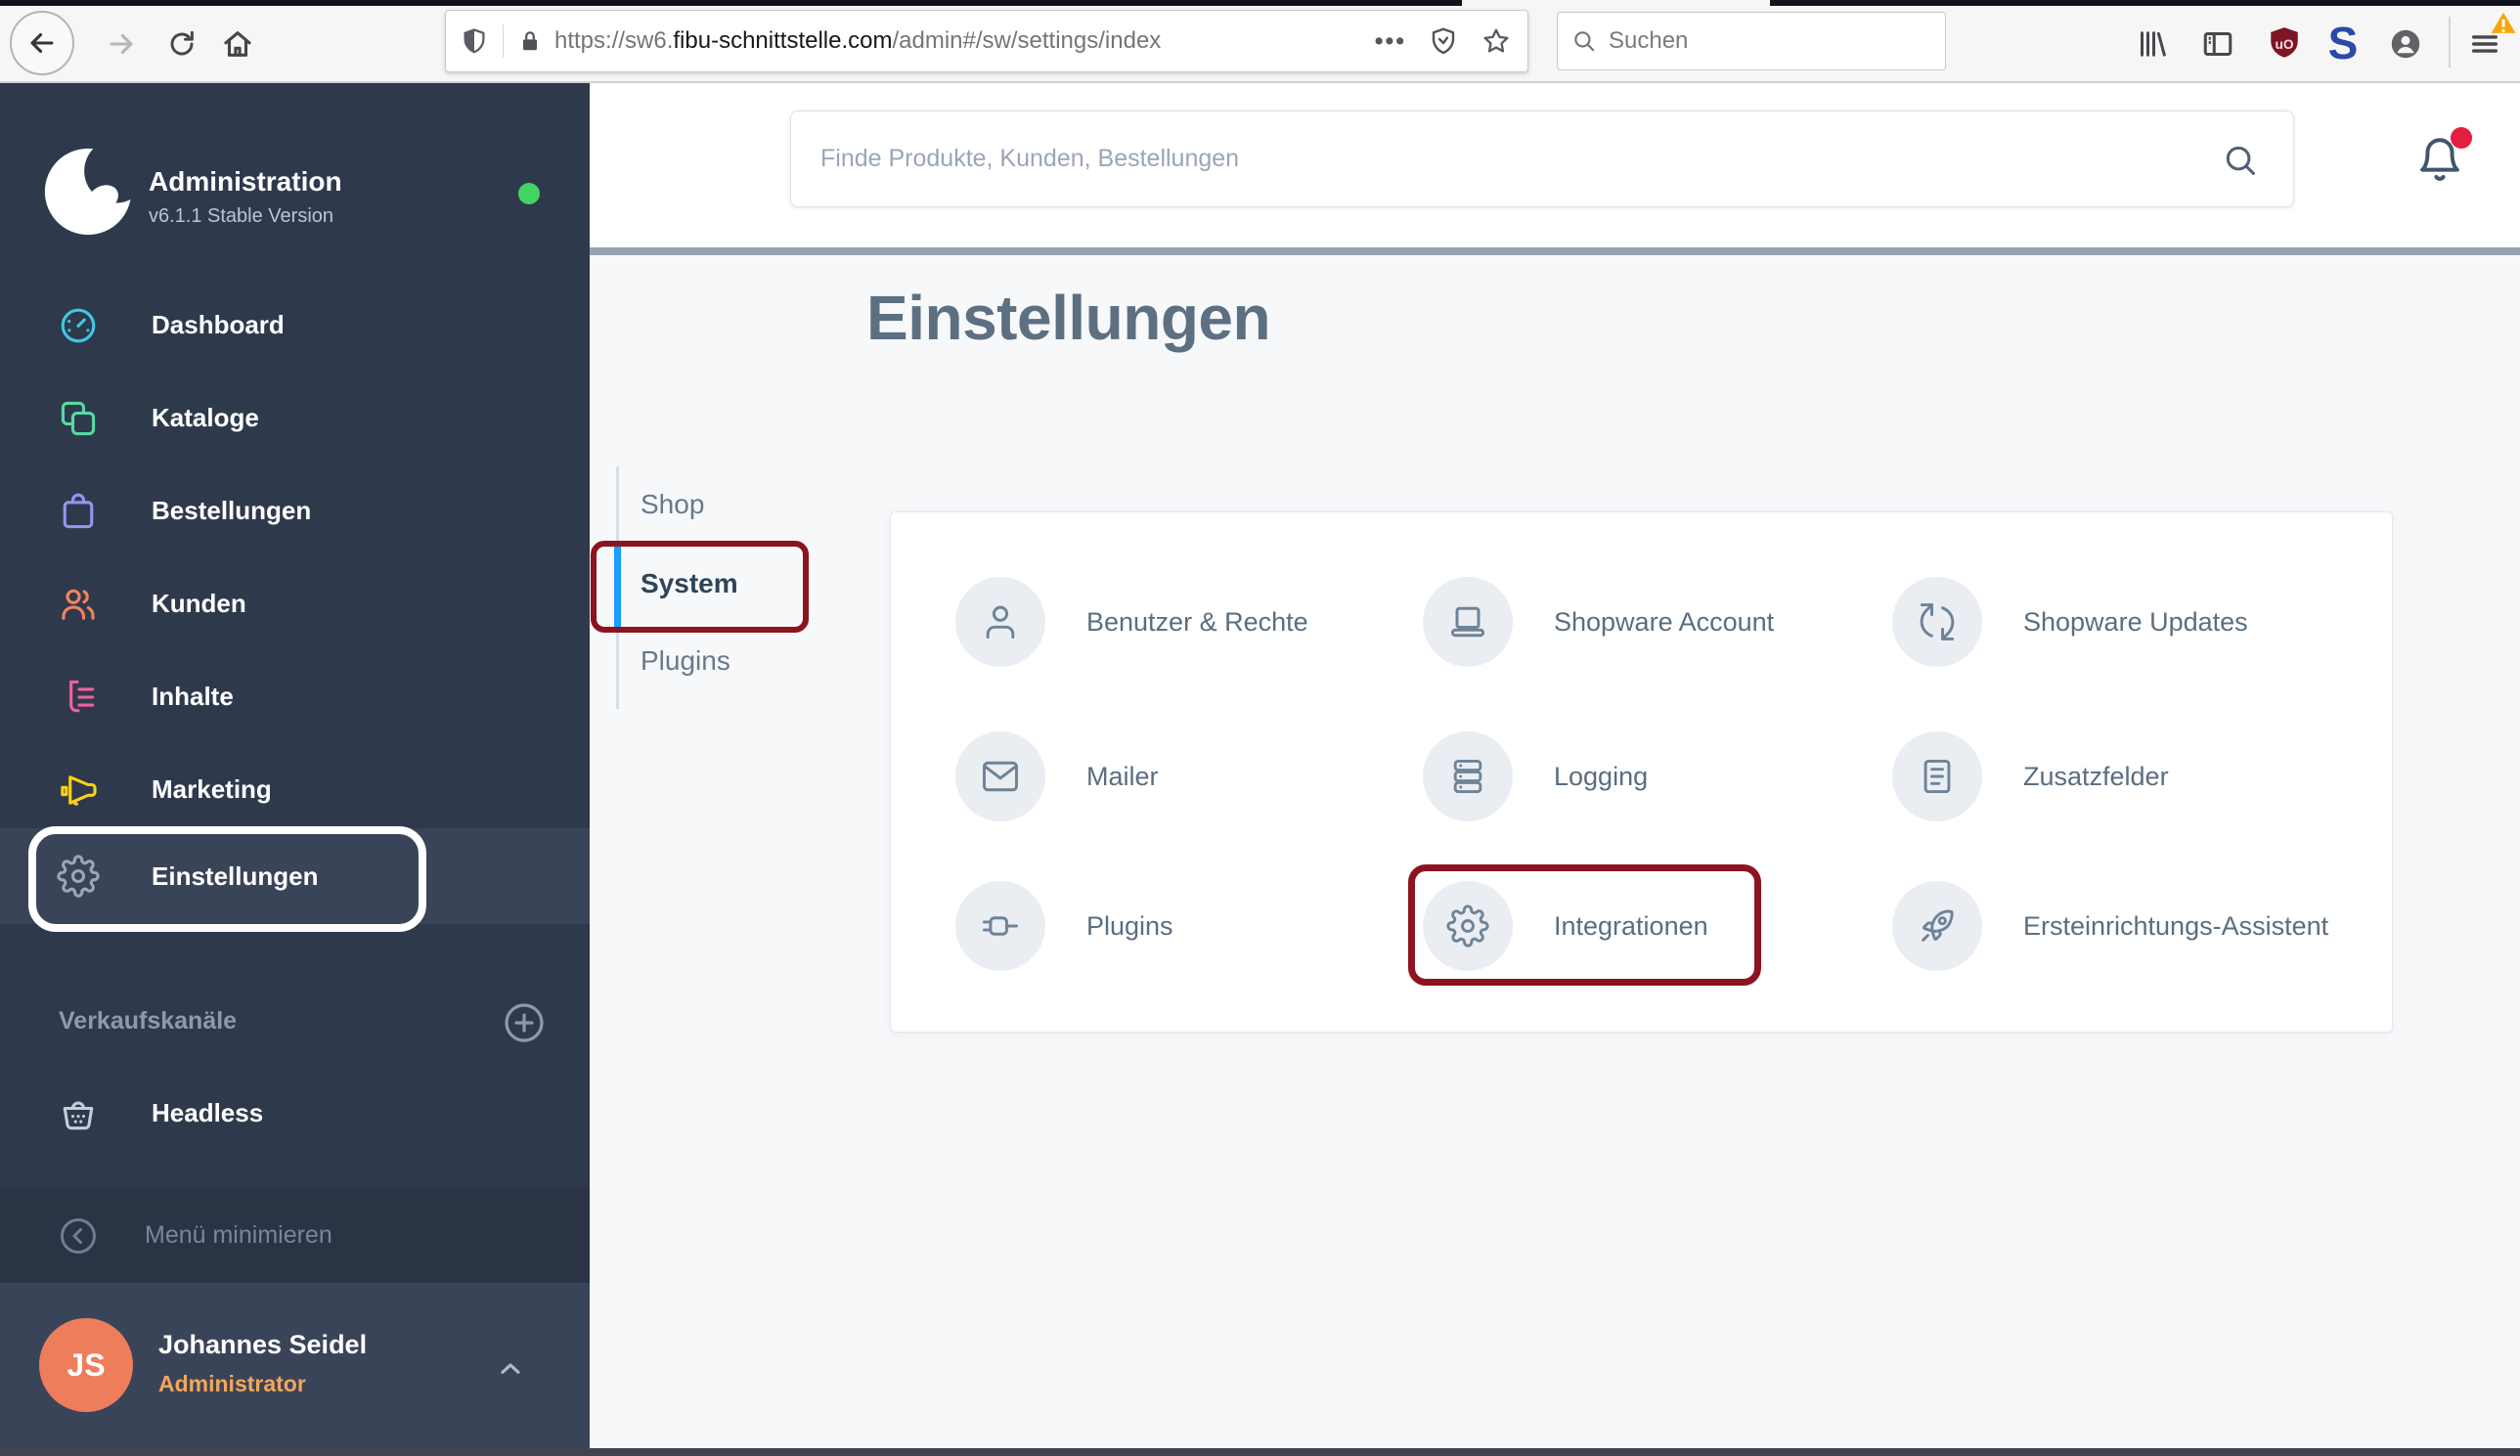 Image resolution: width=2520 pixels, height=1456 pixels. I want to click on home-button, so click(237, 44).